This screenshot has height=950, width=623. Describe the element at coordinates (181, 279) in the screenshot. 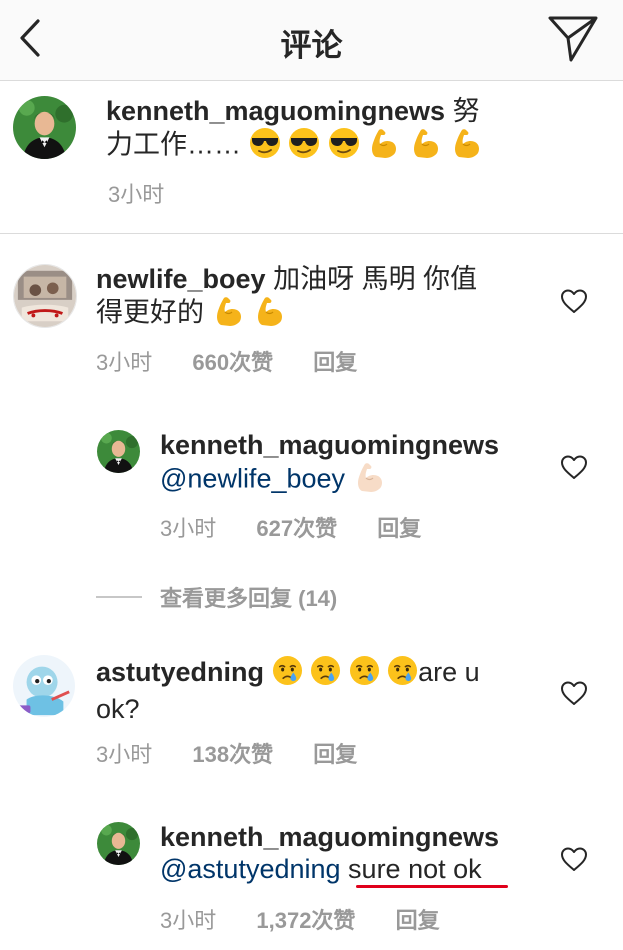

I see `comment-username: newlife_boey` at that location.